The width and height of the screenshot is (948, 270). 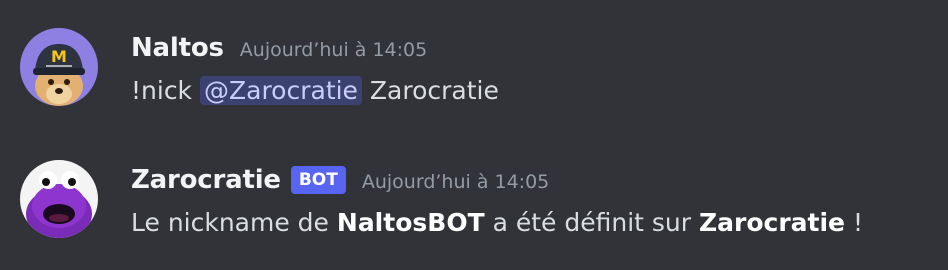 I want to click on username: Naltos, so click(x=177, y=48).